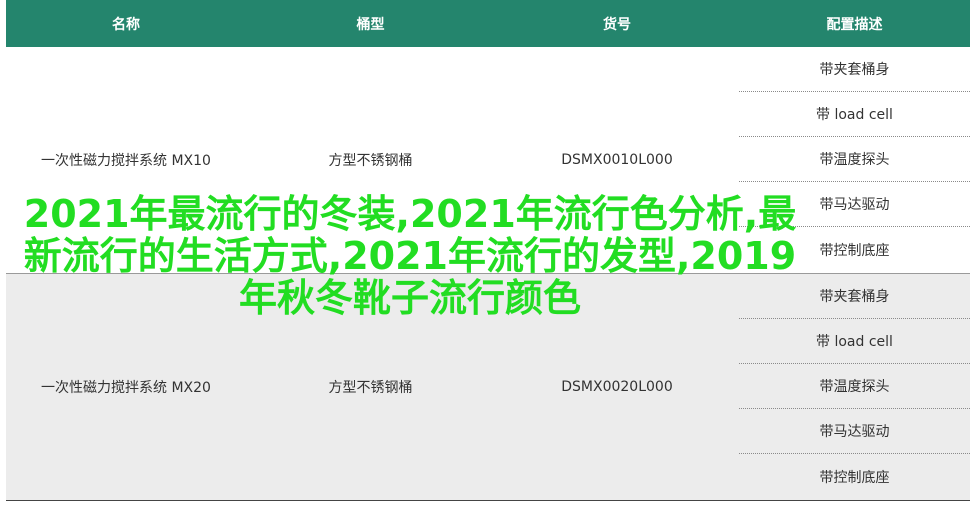 This screenshot has width=973, height=505. What do you see at coordinates (488, 23) in the screenshot?
I see `table-header: 名称 桶型 货号 配置描述` at bounding box center [488, 23].